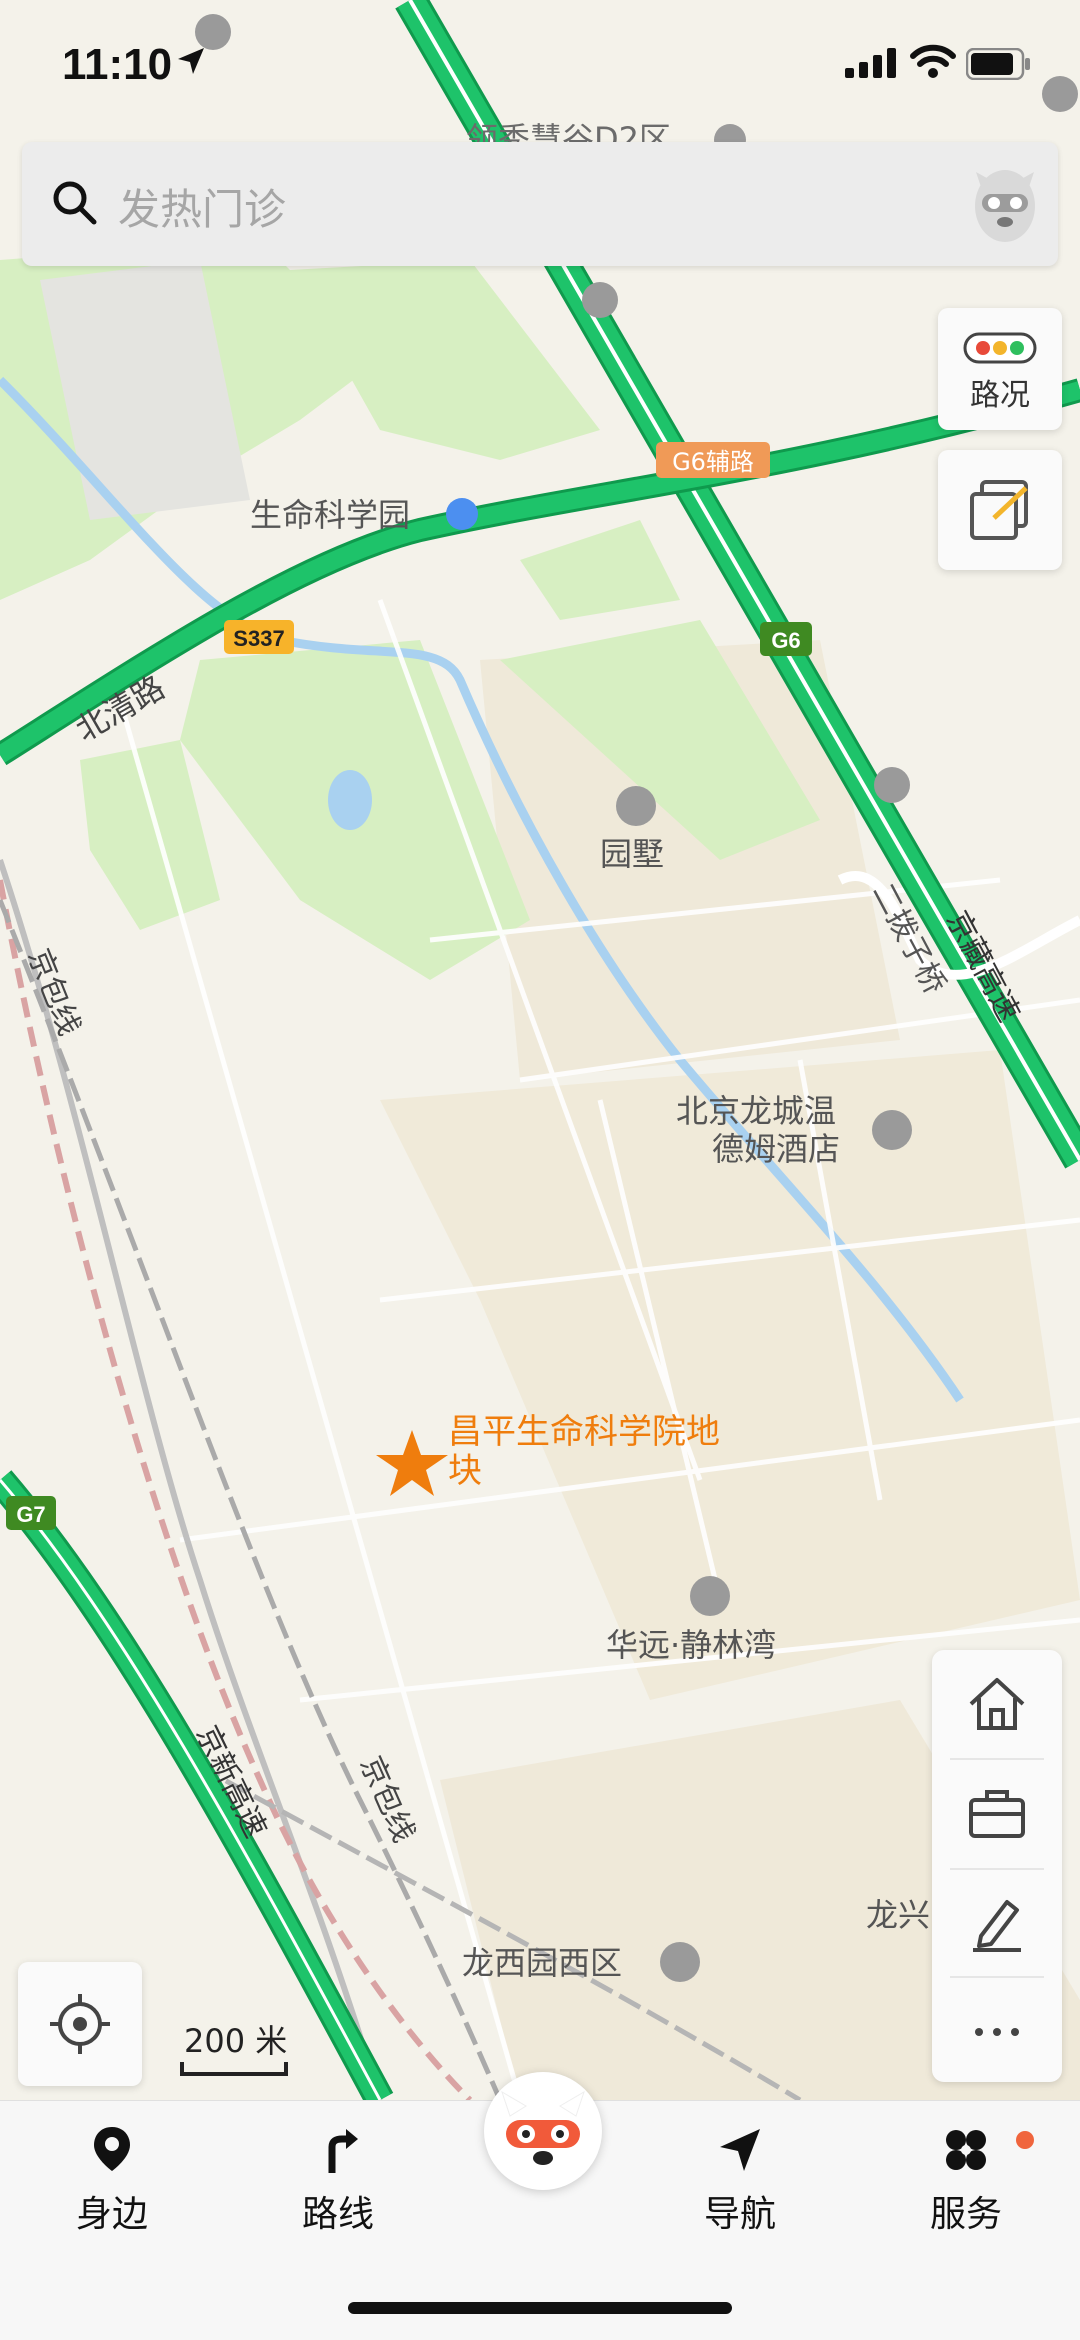 This screenshot has width=1080, height=2340. What do you see at coordinates (236, 2041) in the screenshot?
I see `scale-text: 200 米` at bounding box center [236, 2041].